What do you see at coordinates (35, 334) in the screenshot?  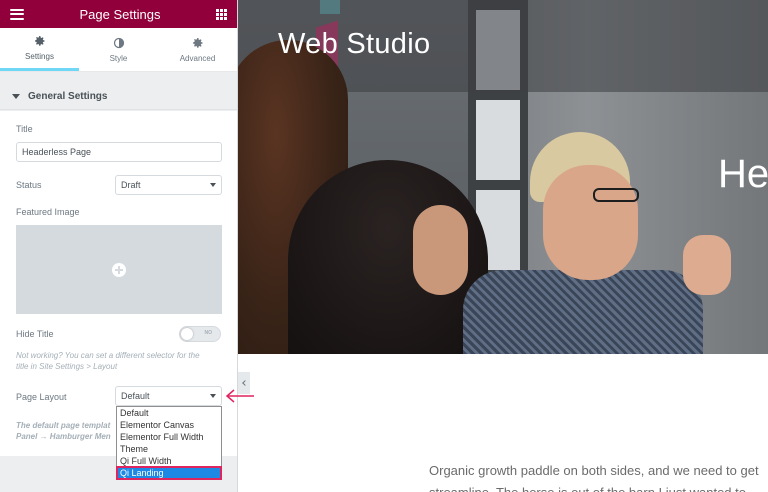 I see `hide-title-label: Hide Title` at bounding box center [35, 334].